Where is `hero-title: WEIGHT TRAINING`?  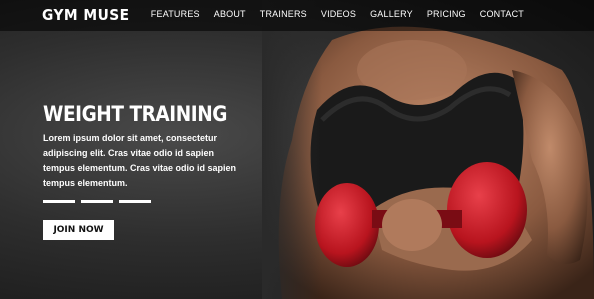 hero-title: WEIGHT TRAINING is located at coordinates (135, 114).